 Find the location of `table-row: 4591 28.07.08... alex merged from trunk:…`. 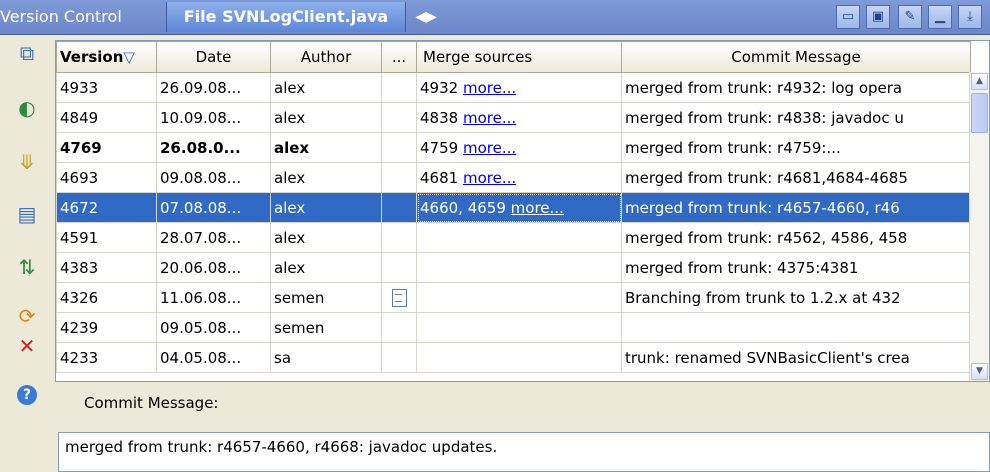

table-row: 4591 28.07.08... alex merged from trunk:… is located at coordinates (513, 237).